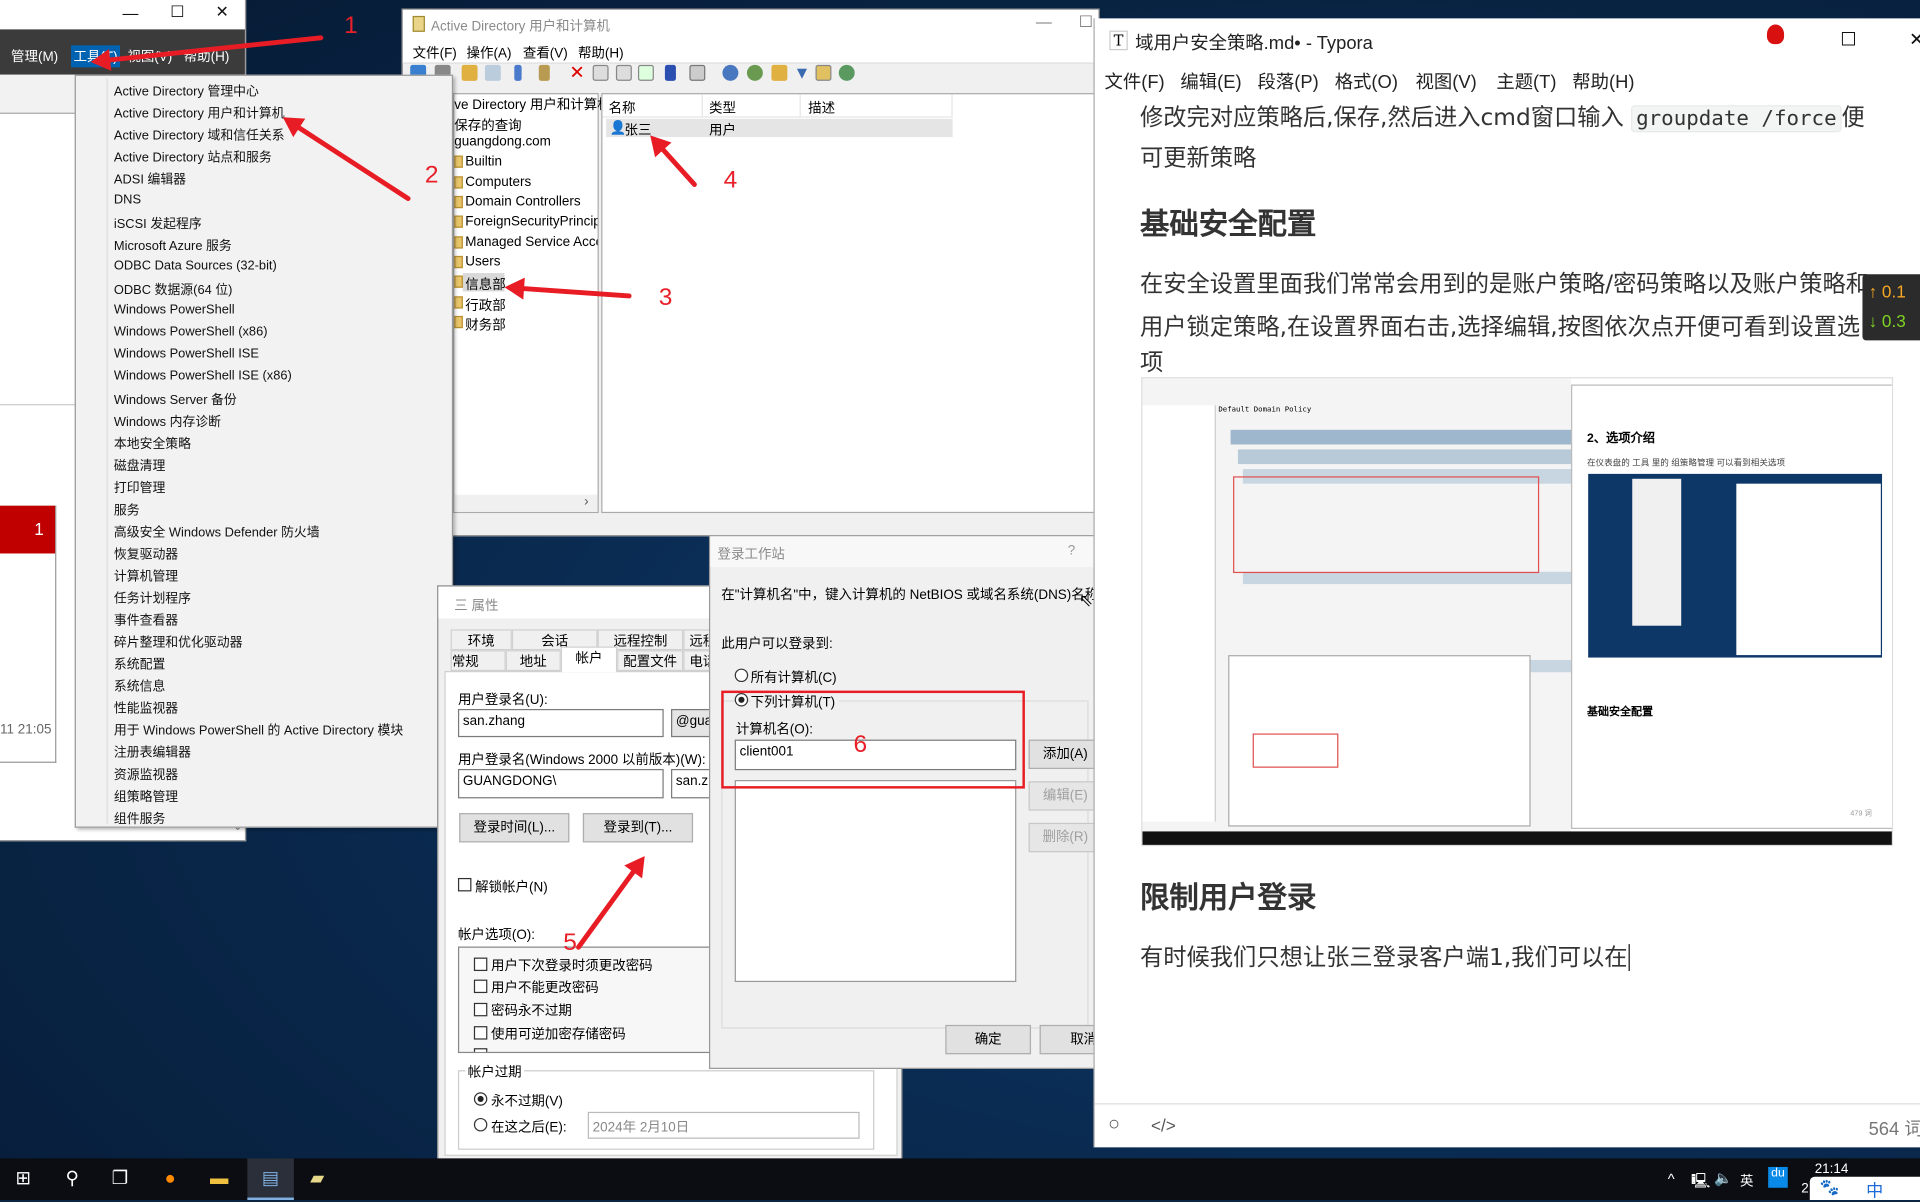 Image resolution: width=1920 pixels, height=1202 pixels. Describe the element at coordinates (754, 72) in the screenshot. I see `new-group-icon` at that location.